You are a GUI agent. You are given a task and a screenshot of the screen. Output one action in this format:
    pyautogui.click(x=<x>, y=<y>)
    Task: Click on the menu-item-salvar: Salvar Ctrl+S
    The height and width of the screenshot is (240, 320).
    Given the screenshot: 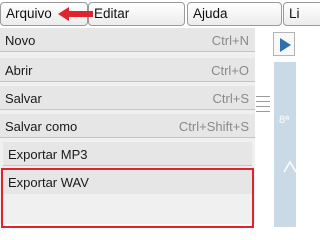 What is the action you would take?
    pyautogui.click(x=127, y=98)
    